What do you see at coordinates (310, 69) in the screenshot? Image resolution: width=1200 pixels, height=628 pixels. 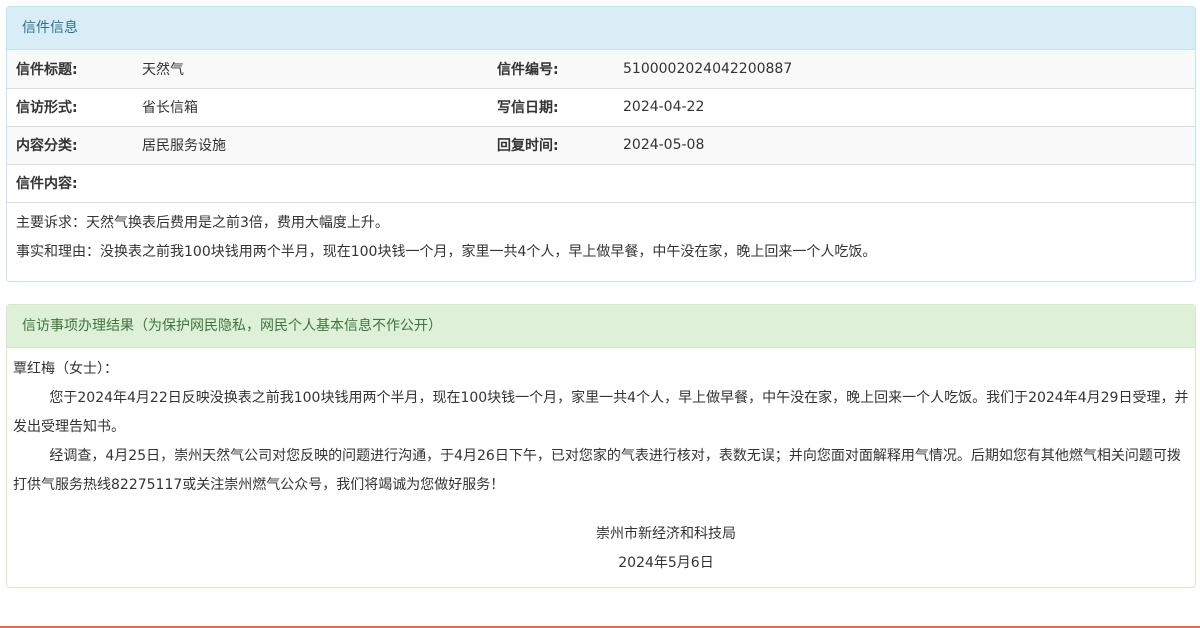 I see `letter-title-value: 天然气` at bounding box center [310, 69].